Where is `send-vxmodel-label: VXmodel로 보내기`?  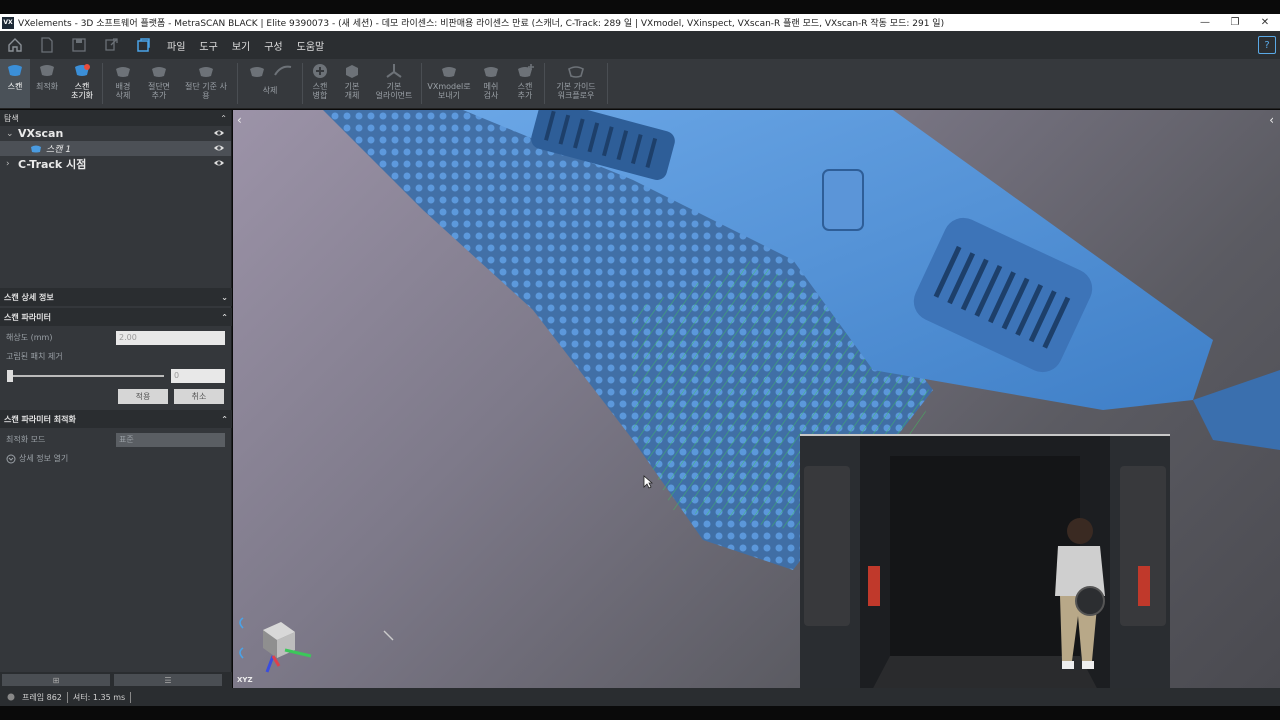 send-vxmodel-label: VXmodel로 보내기 is located at coordinates (449, 91).